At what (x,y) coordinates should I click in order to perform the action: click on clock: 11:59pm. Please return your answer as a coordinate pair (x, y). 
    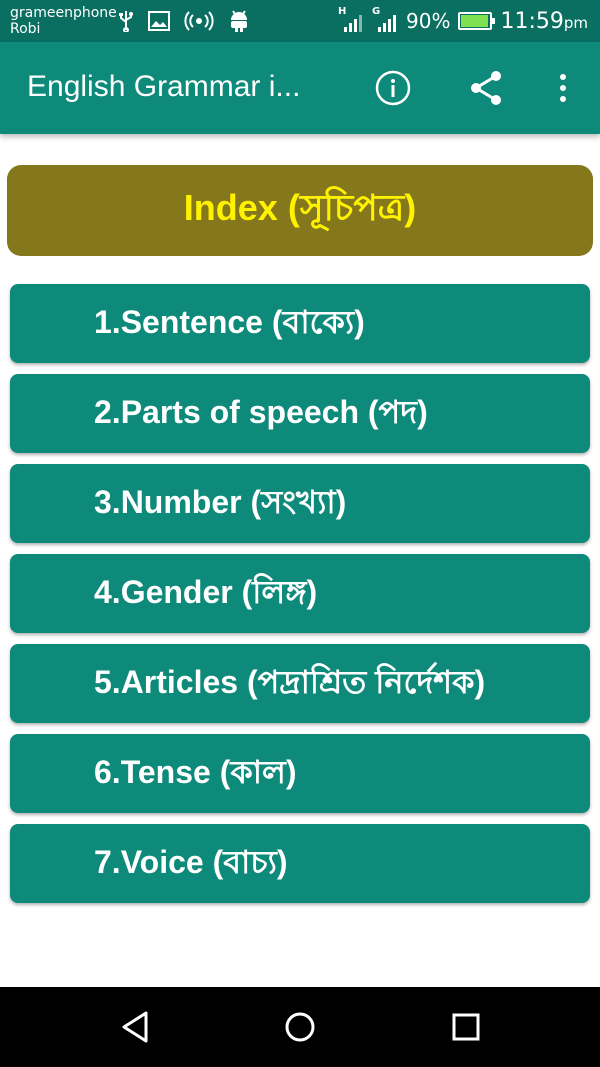
    Looking at the image, I should click on (544, 21).